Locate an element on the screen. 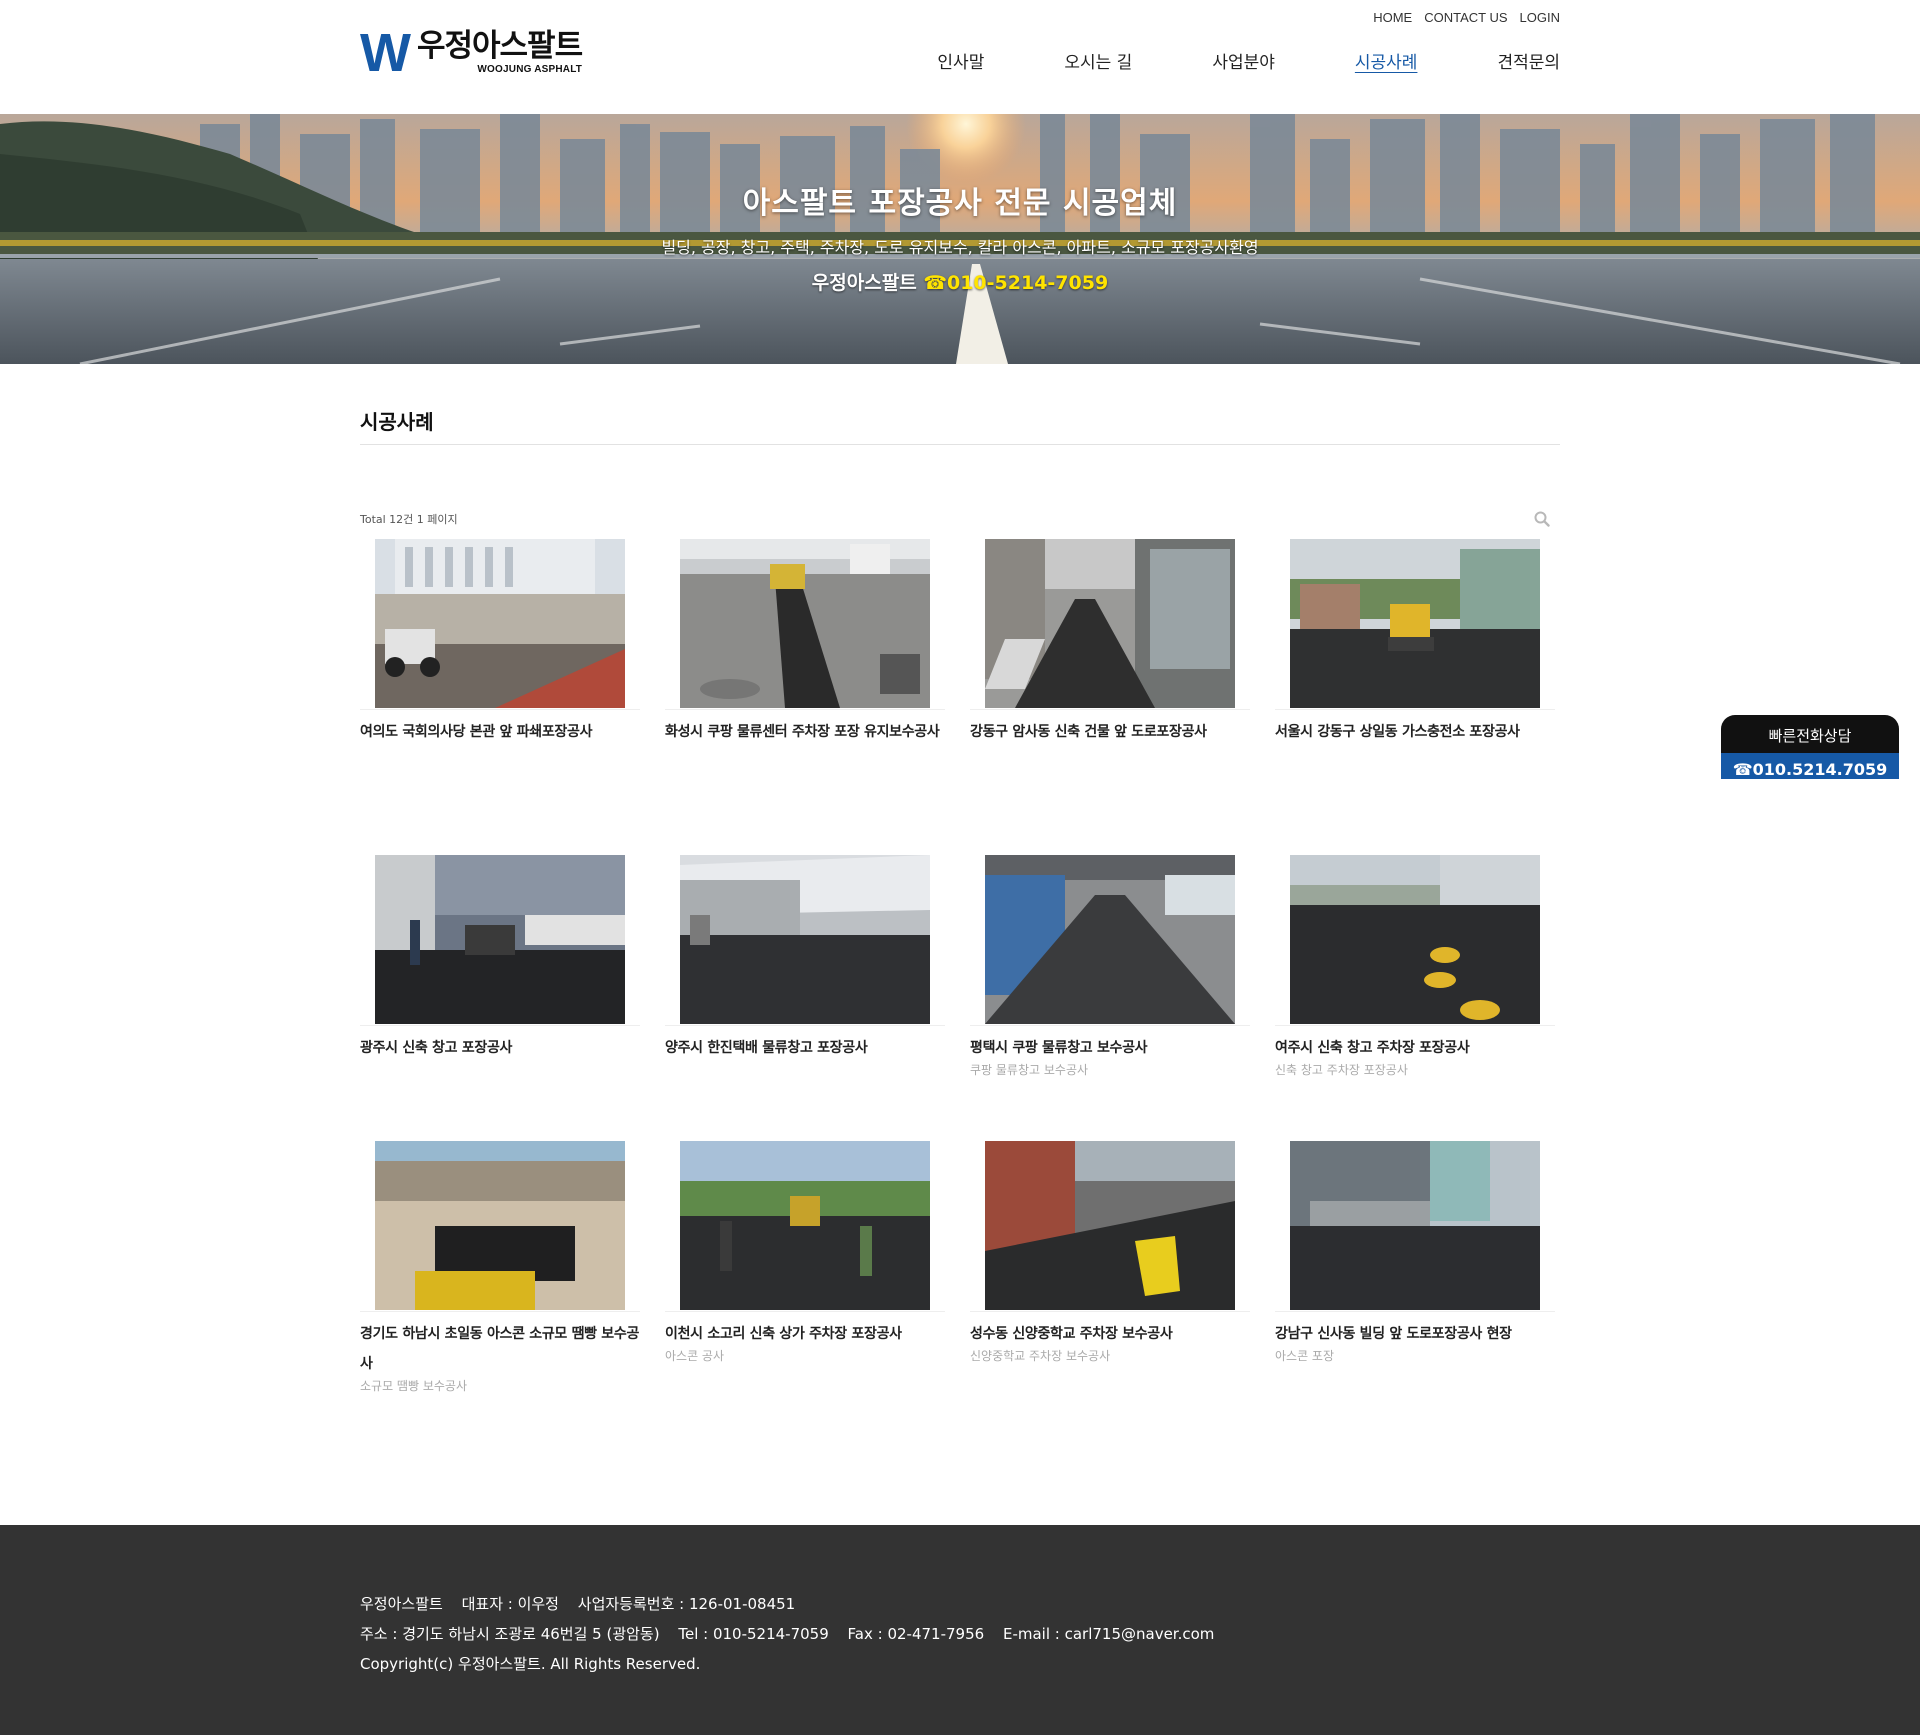 This screenshot has width=1920, height=1735. footer-biz-no: 사업자등록번호 : 126-01-08451 is located at coordinates (686, 1604).